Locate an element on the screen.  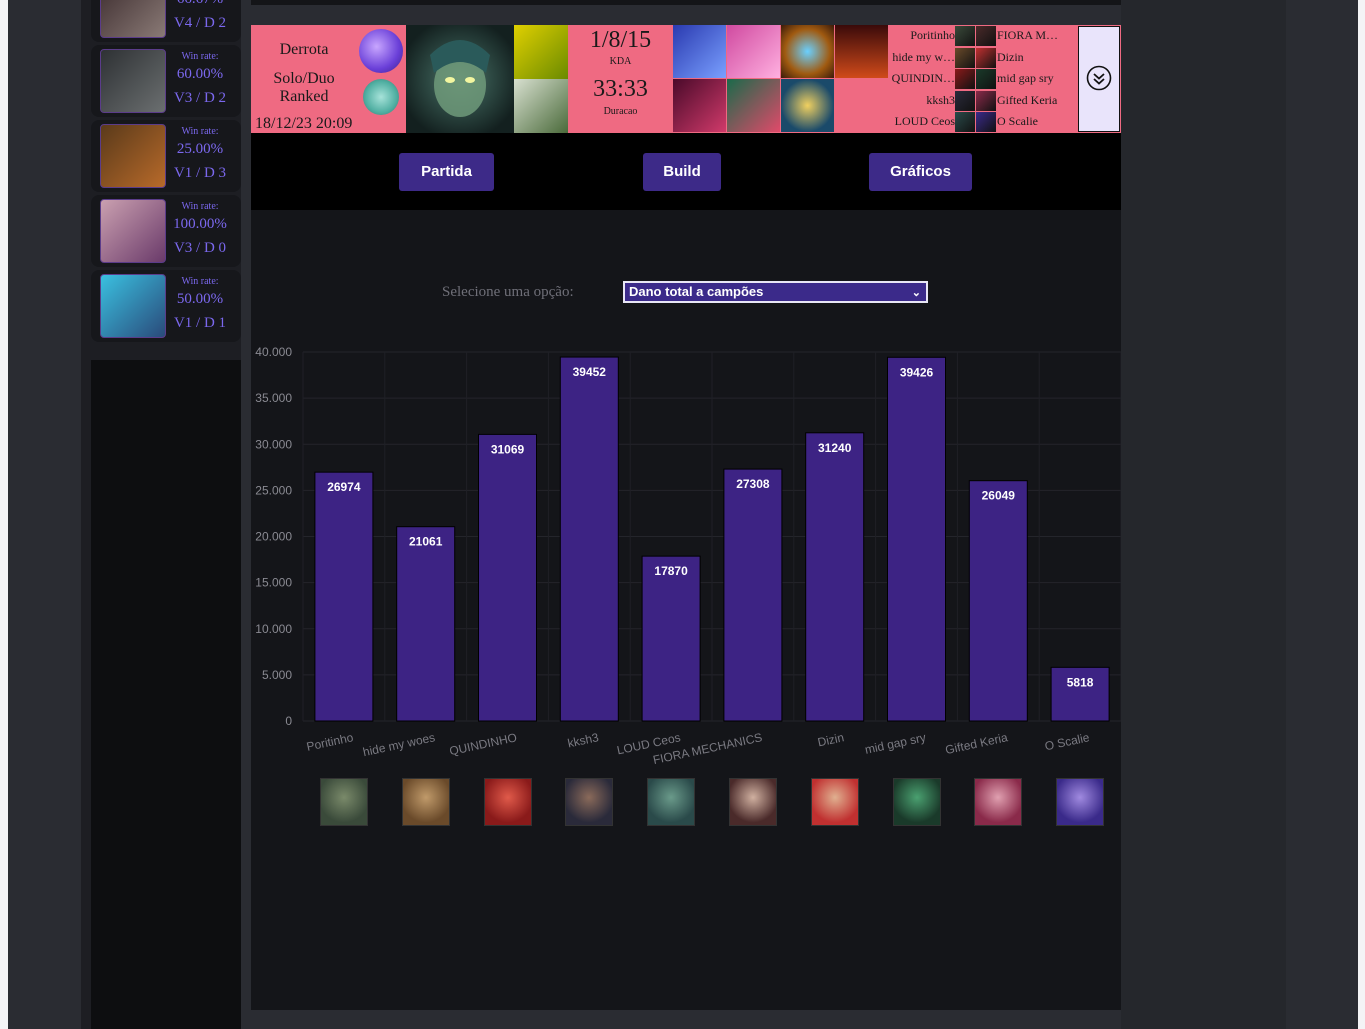
winrate-value: 60.00% is located at coordinates (200, 74).